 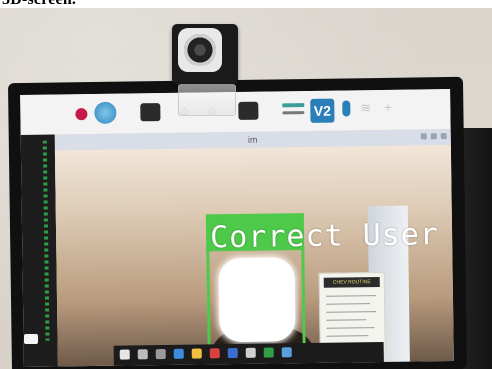 What do you see at coordinates (196, 353) in the screenshot?
I see `folder-icon` at bounding box center [196, 353].